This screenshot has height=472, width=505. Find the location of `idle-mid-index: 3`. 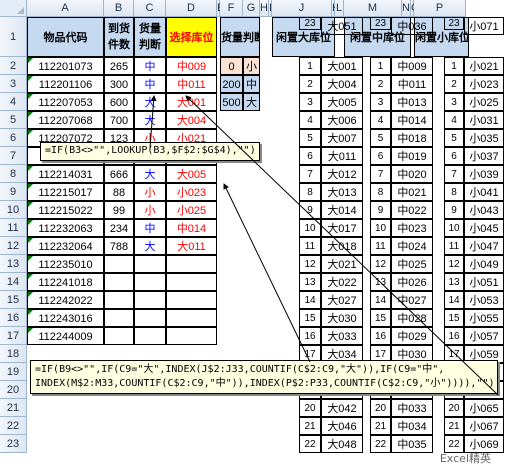

idle-mid-index: 3 is located at coordinates (380, 102).